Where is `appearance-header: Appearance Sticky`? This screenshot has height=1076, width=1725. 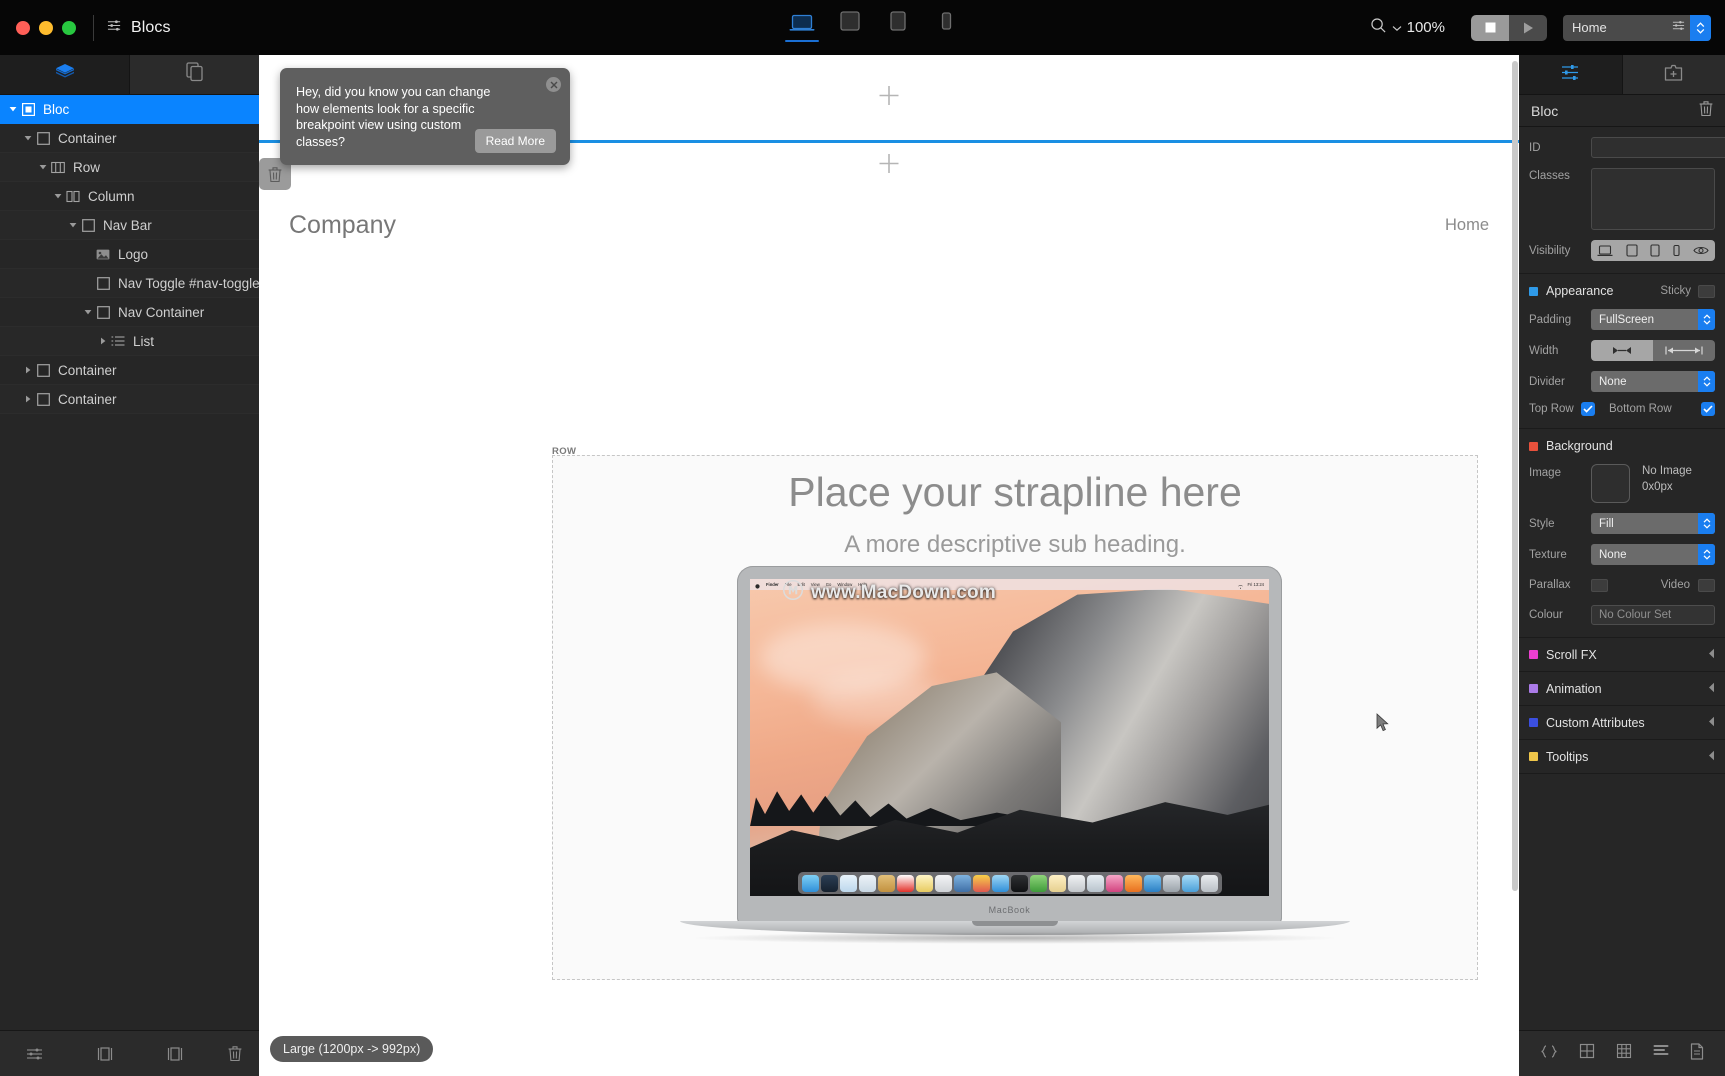 appearance-header: Appearance Sticky is located at coordinates (1622, 291).